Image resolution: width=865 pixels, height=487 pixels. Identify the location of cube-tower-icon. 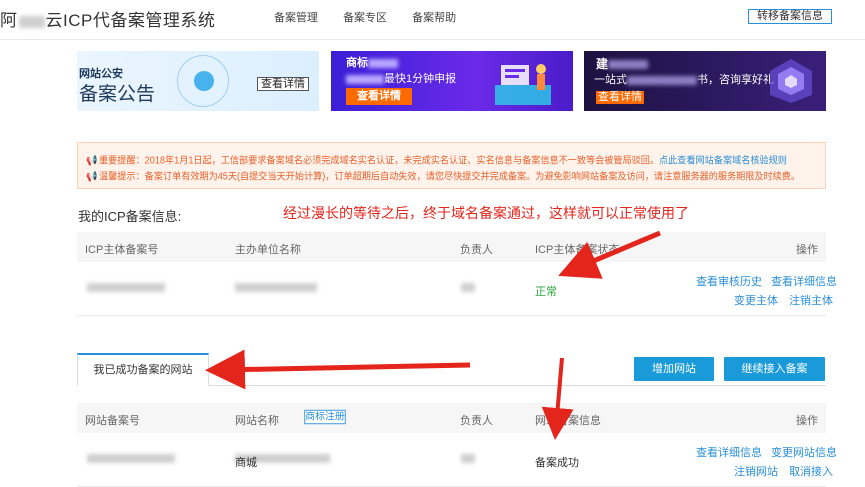
(791, 81).